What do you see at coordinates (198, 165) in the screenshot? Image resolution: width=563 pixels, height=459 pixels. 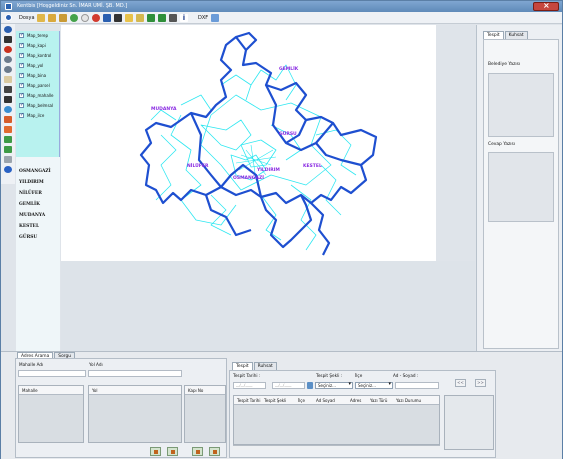 I see `map-label-nilufer: NİLÜFER` at bounding box center [198, 165].